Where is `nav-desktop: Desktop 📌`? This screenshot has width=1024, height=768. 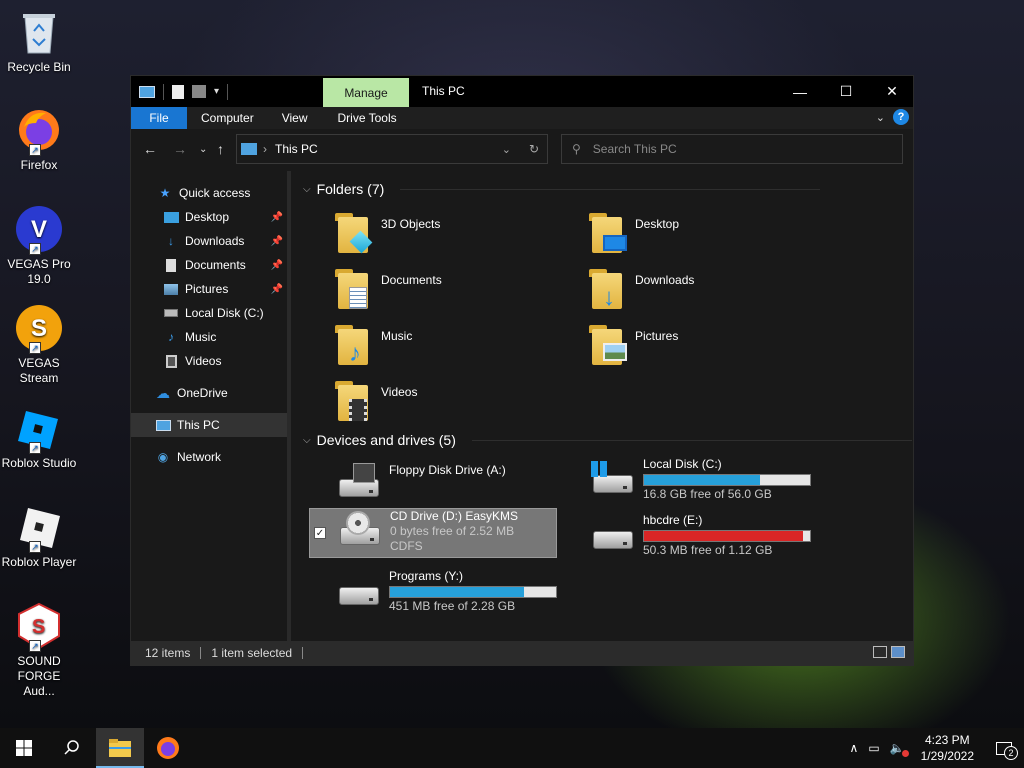
nav-desktop: Desktop 📌 is located at coordinates (209, 217).